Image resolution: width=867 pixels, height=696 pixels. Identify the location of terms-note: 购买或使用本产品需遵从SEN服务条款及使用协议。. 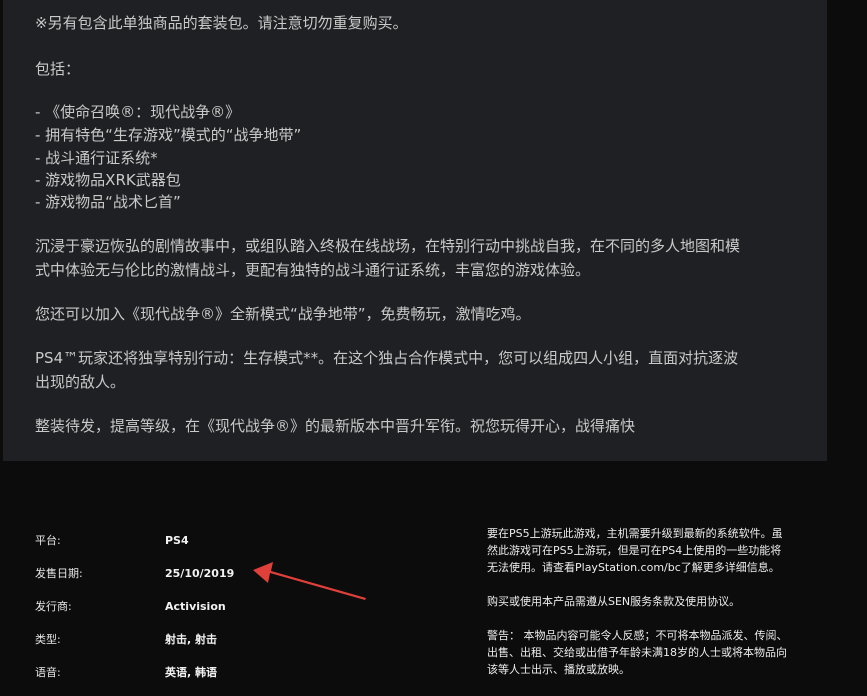
(614, 601).